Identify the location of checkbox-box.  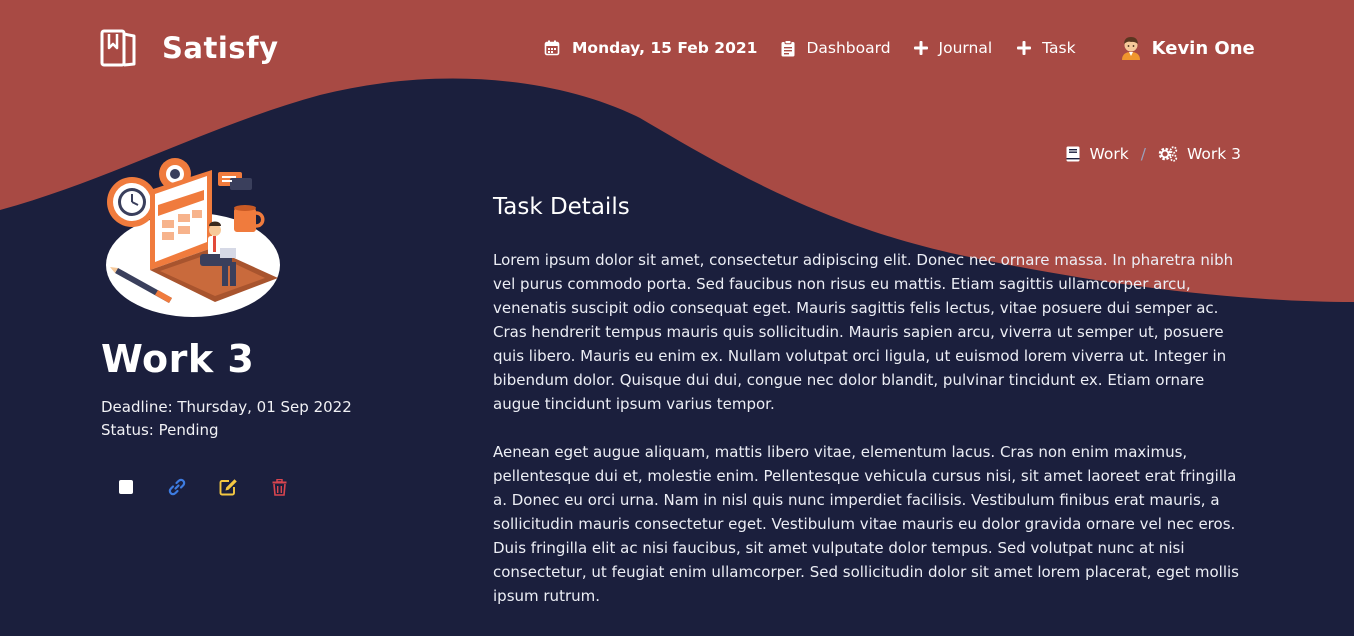
(126, 487).